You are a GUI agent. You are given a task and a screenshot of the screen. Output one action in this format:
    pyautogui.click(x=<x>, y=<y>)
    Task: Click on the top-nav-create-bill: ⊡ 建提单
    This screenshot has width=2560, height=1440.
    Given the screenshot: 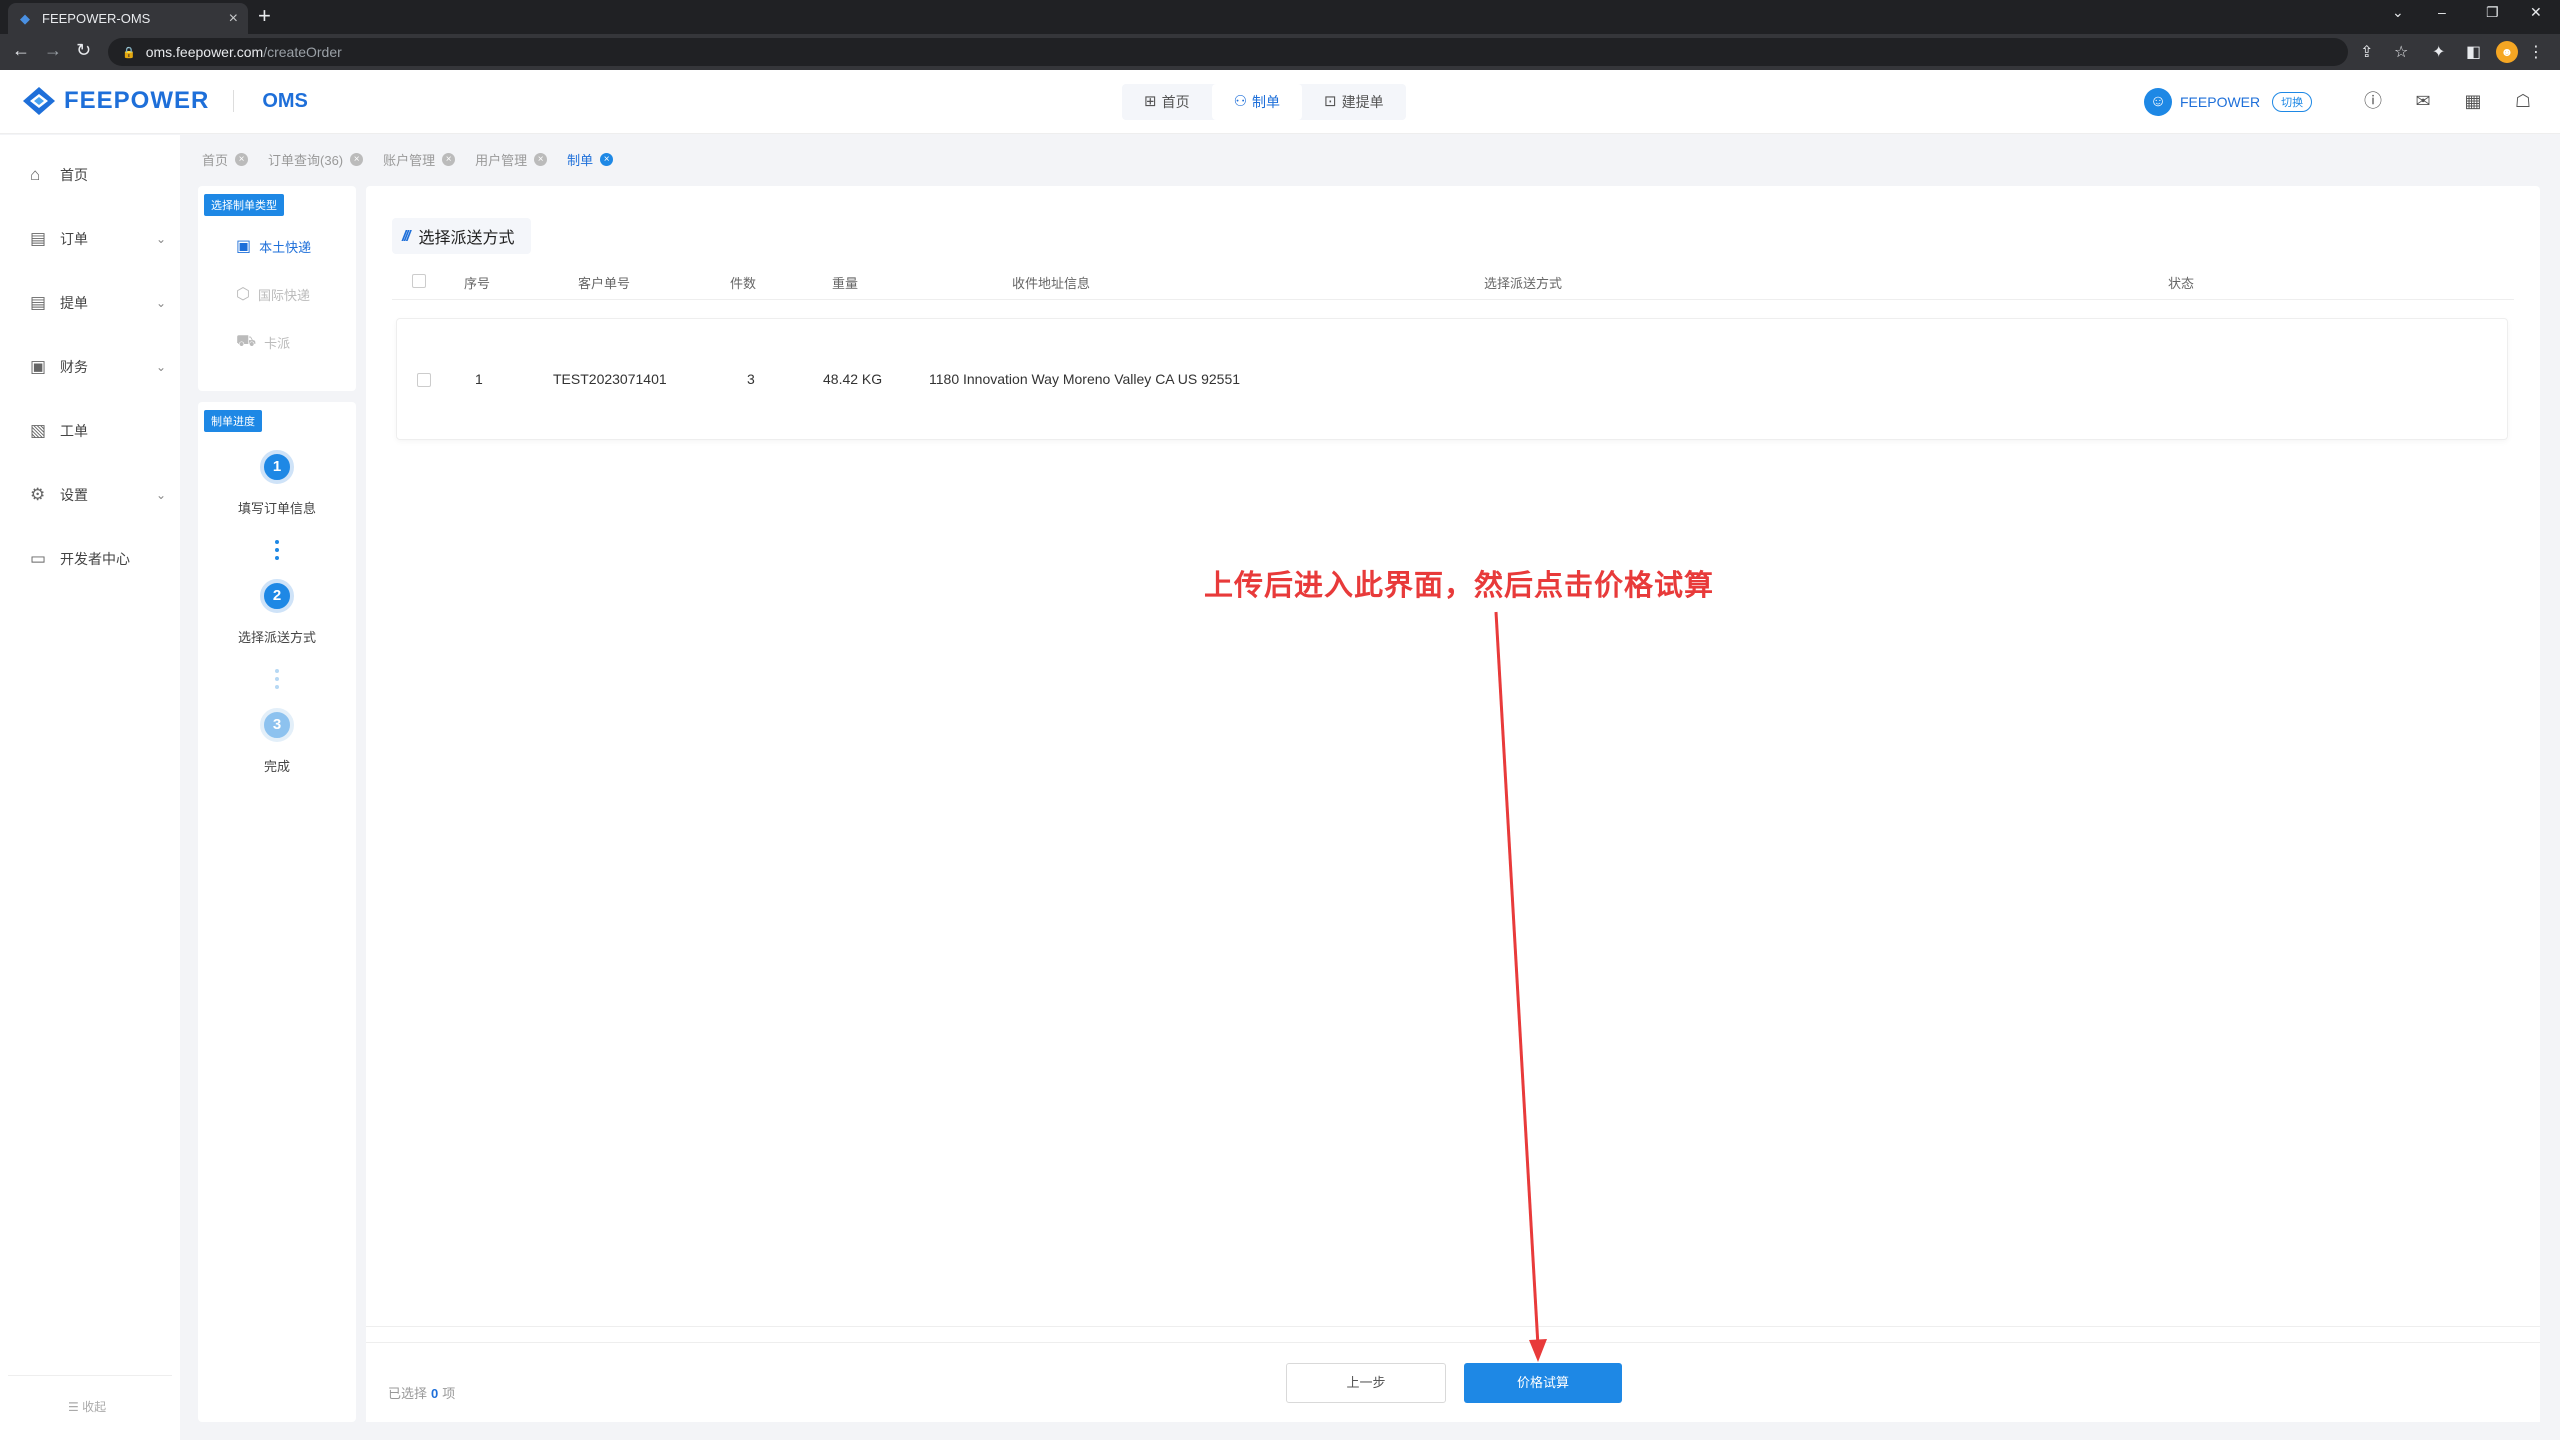 What is the action you would take?
    pyautogui.click(x=1354, y=102)
    